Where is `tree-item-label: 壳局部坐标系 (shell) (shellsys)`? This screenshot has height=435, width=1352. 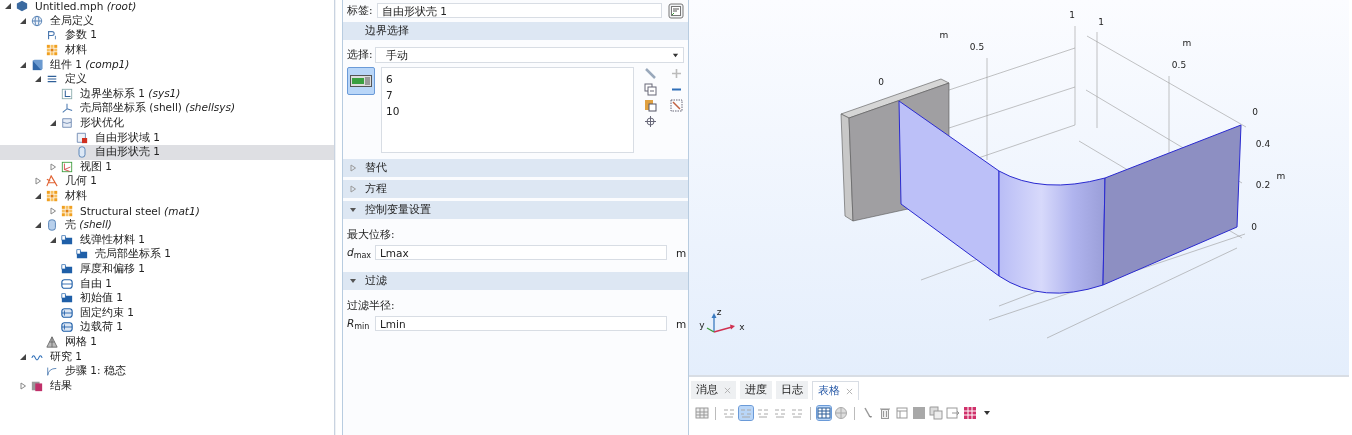 tree-item-label: 壳局部坐标系 (shell) (shellsys) is located at coordinates (158, 108).